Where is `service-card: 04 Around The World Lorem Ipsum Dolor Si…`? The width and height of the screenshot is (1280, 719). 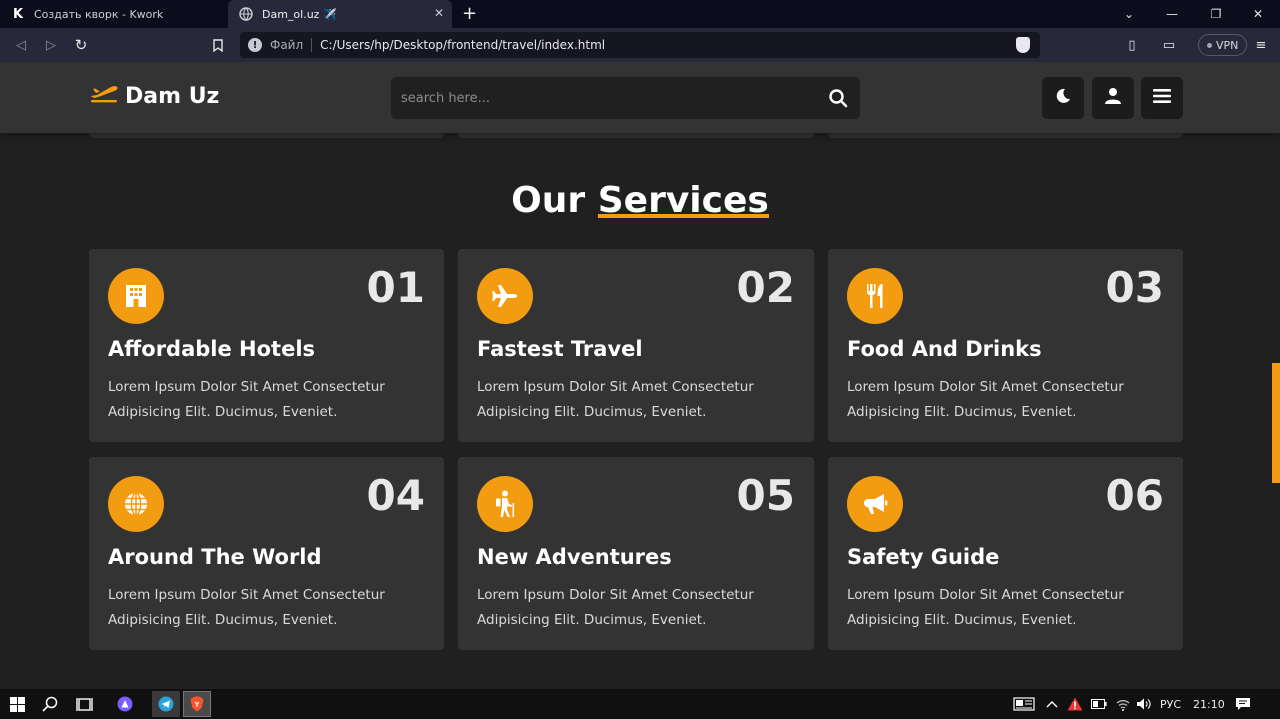
service-card: 04 Around The World Lorem Ipsum Dolor Si… is located at coordinates (266, 553).